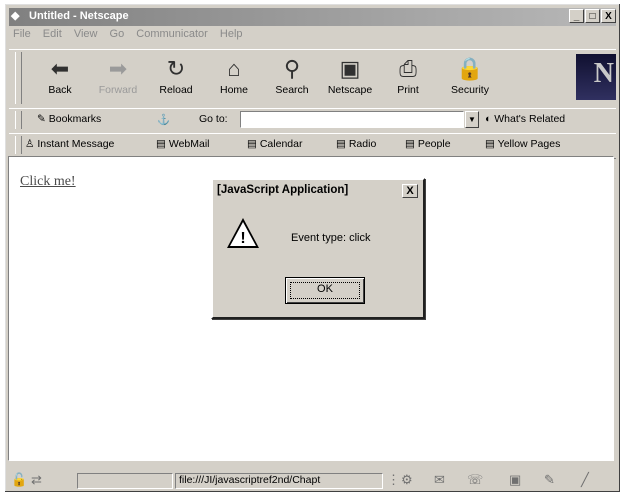  I want to click on edit-component-icon: ✎, so click(549, 480).